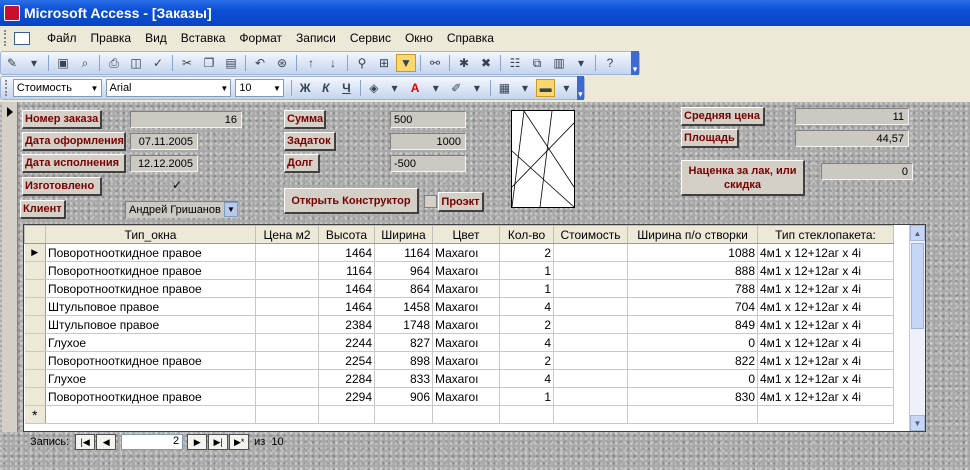  I want to click on gridlines-dropdown-icon: ▾, so click(525, 88).